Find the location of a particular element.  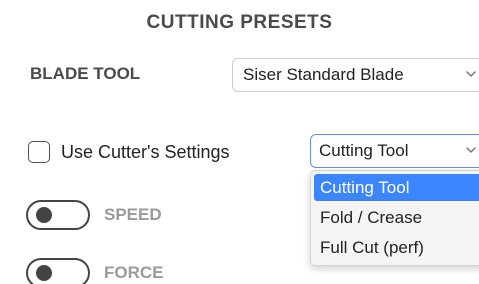

blade-tool-value: Siser Standard Blade is located at coordinates (323, 74).